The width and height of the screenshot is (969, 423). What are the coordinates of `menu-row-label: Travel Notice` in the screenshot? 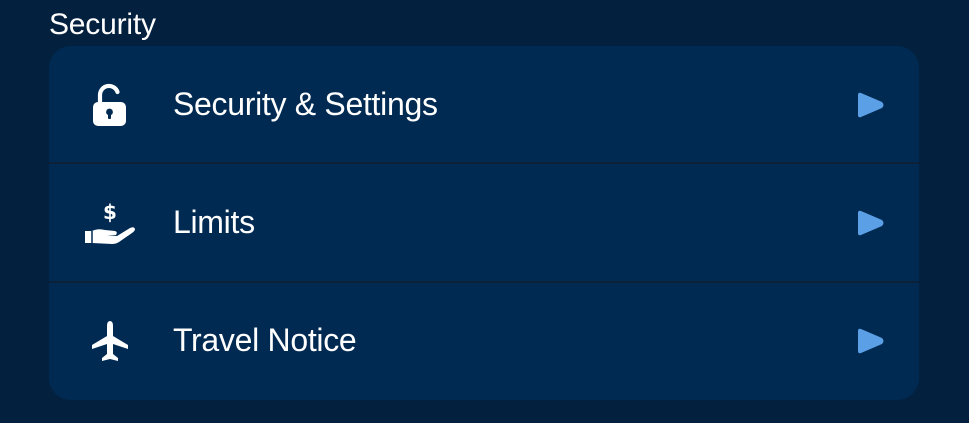 It's located at (265, 340).